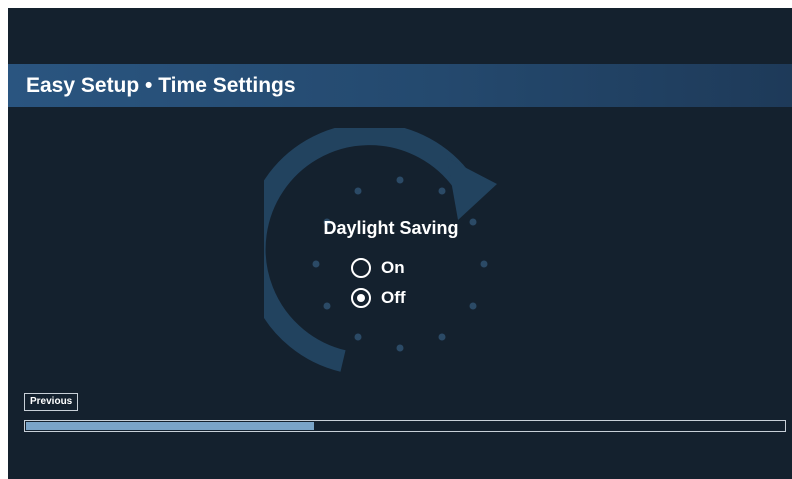  Describe the element at coordinates (400, 85) in the screenshot. I see `header-bar: Easy Setup • Time Settings` at that location.